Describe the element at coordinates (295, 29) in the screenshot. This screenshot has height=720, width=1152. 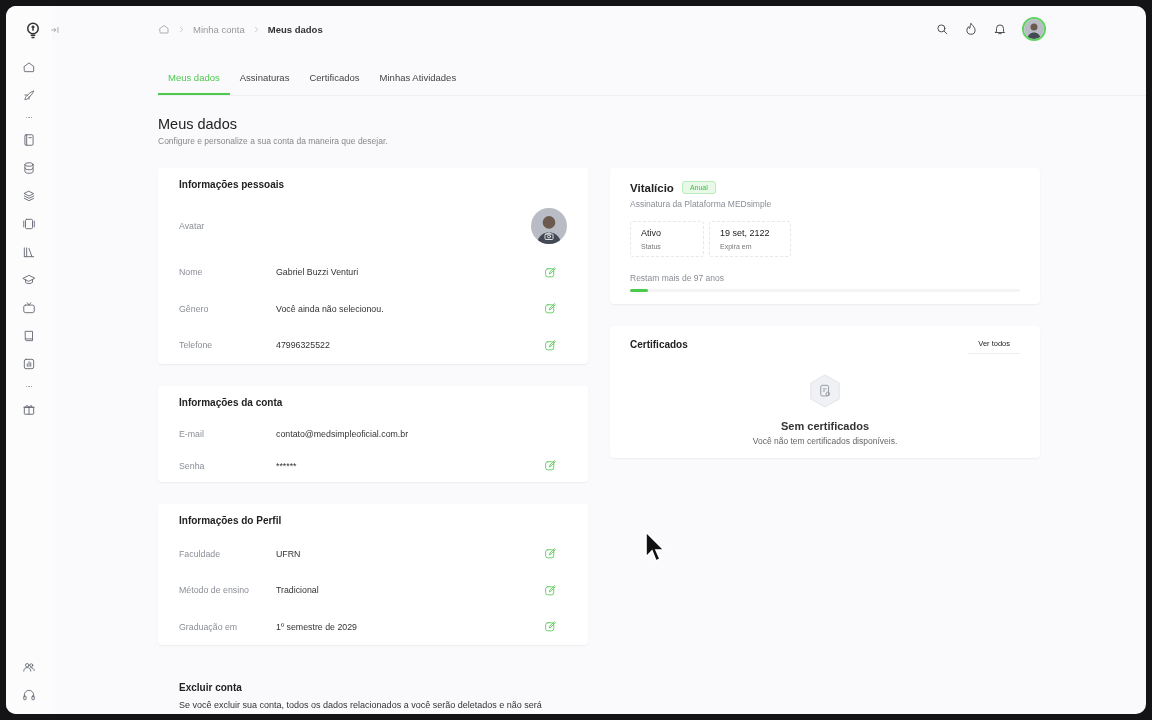
I see `breadcrumb-link: Meus dados` at that location.